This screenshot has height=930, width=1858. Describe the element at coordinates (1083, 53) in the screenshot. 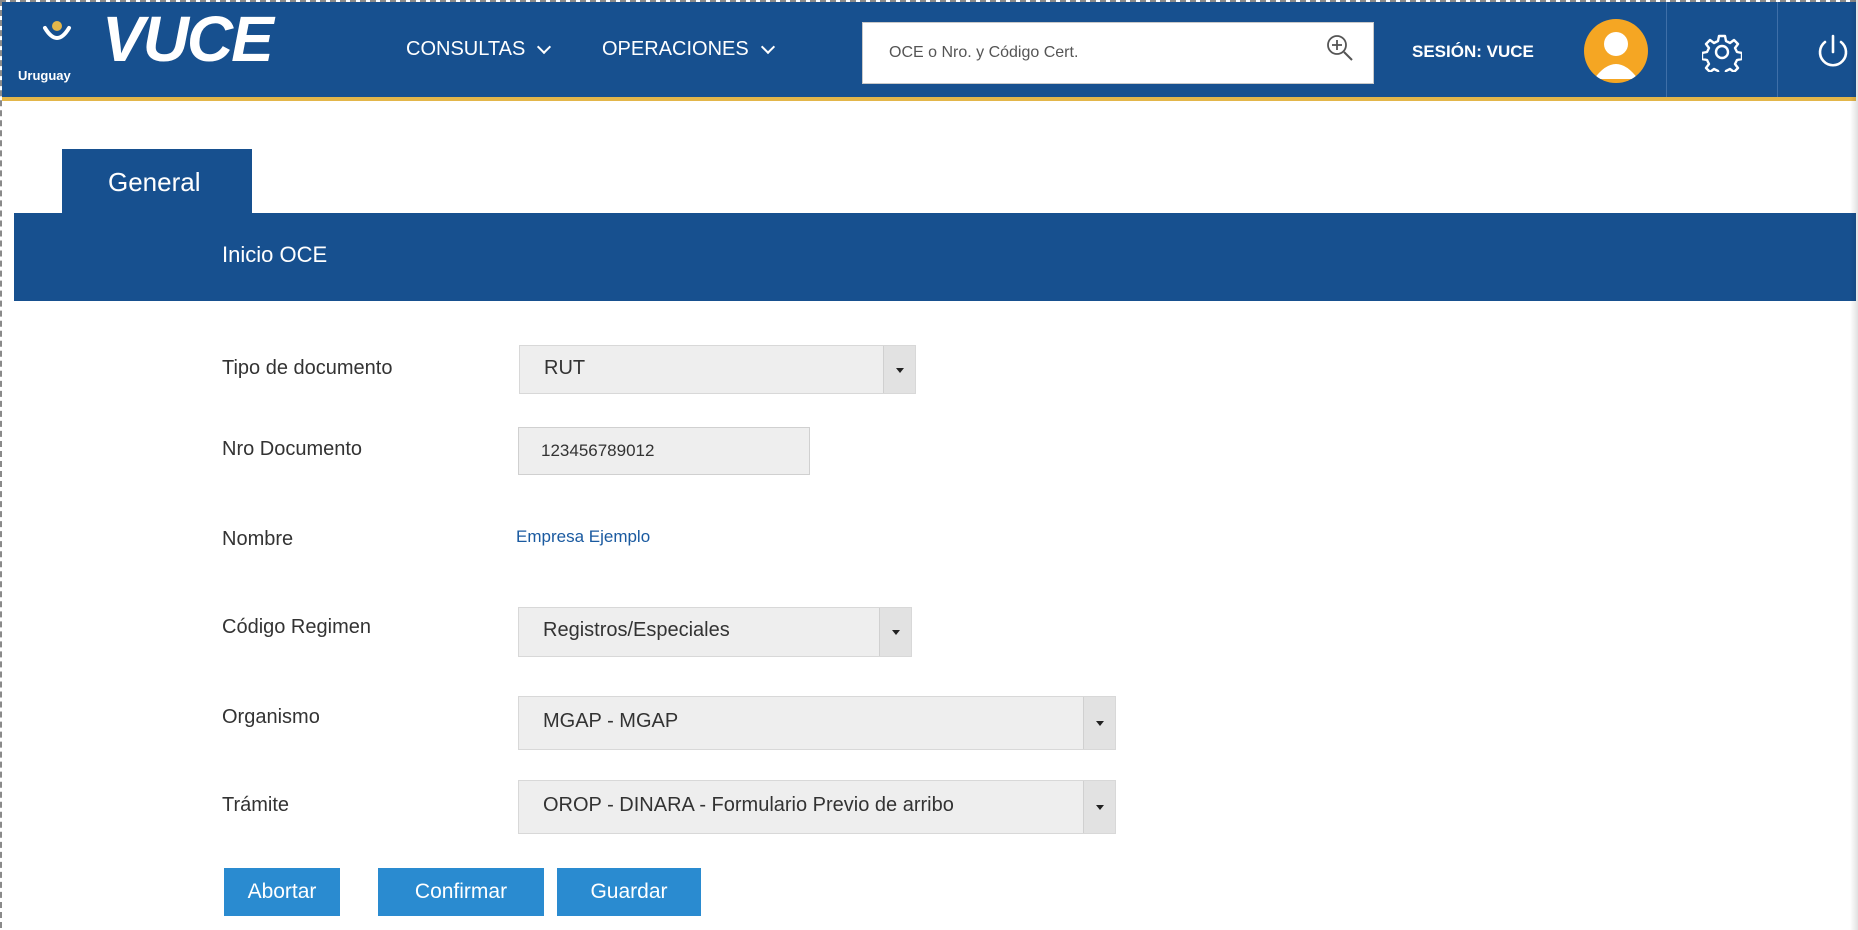

I see `search-input` at that location.